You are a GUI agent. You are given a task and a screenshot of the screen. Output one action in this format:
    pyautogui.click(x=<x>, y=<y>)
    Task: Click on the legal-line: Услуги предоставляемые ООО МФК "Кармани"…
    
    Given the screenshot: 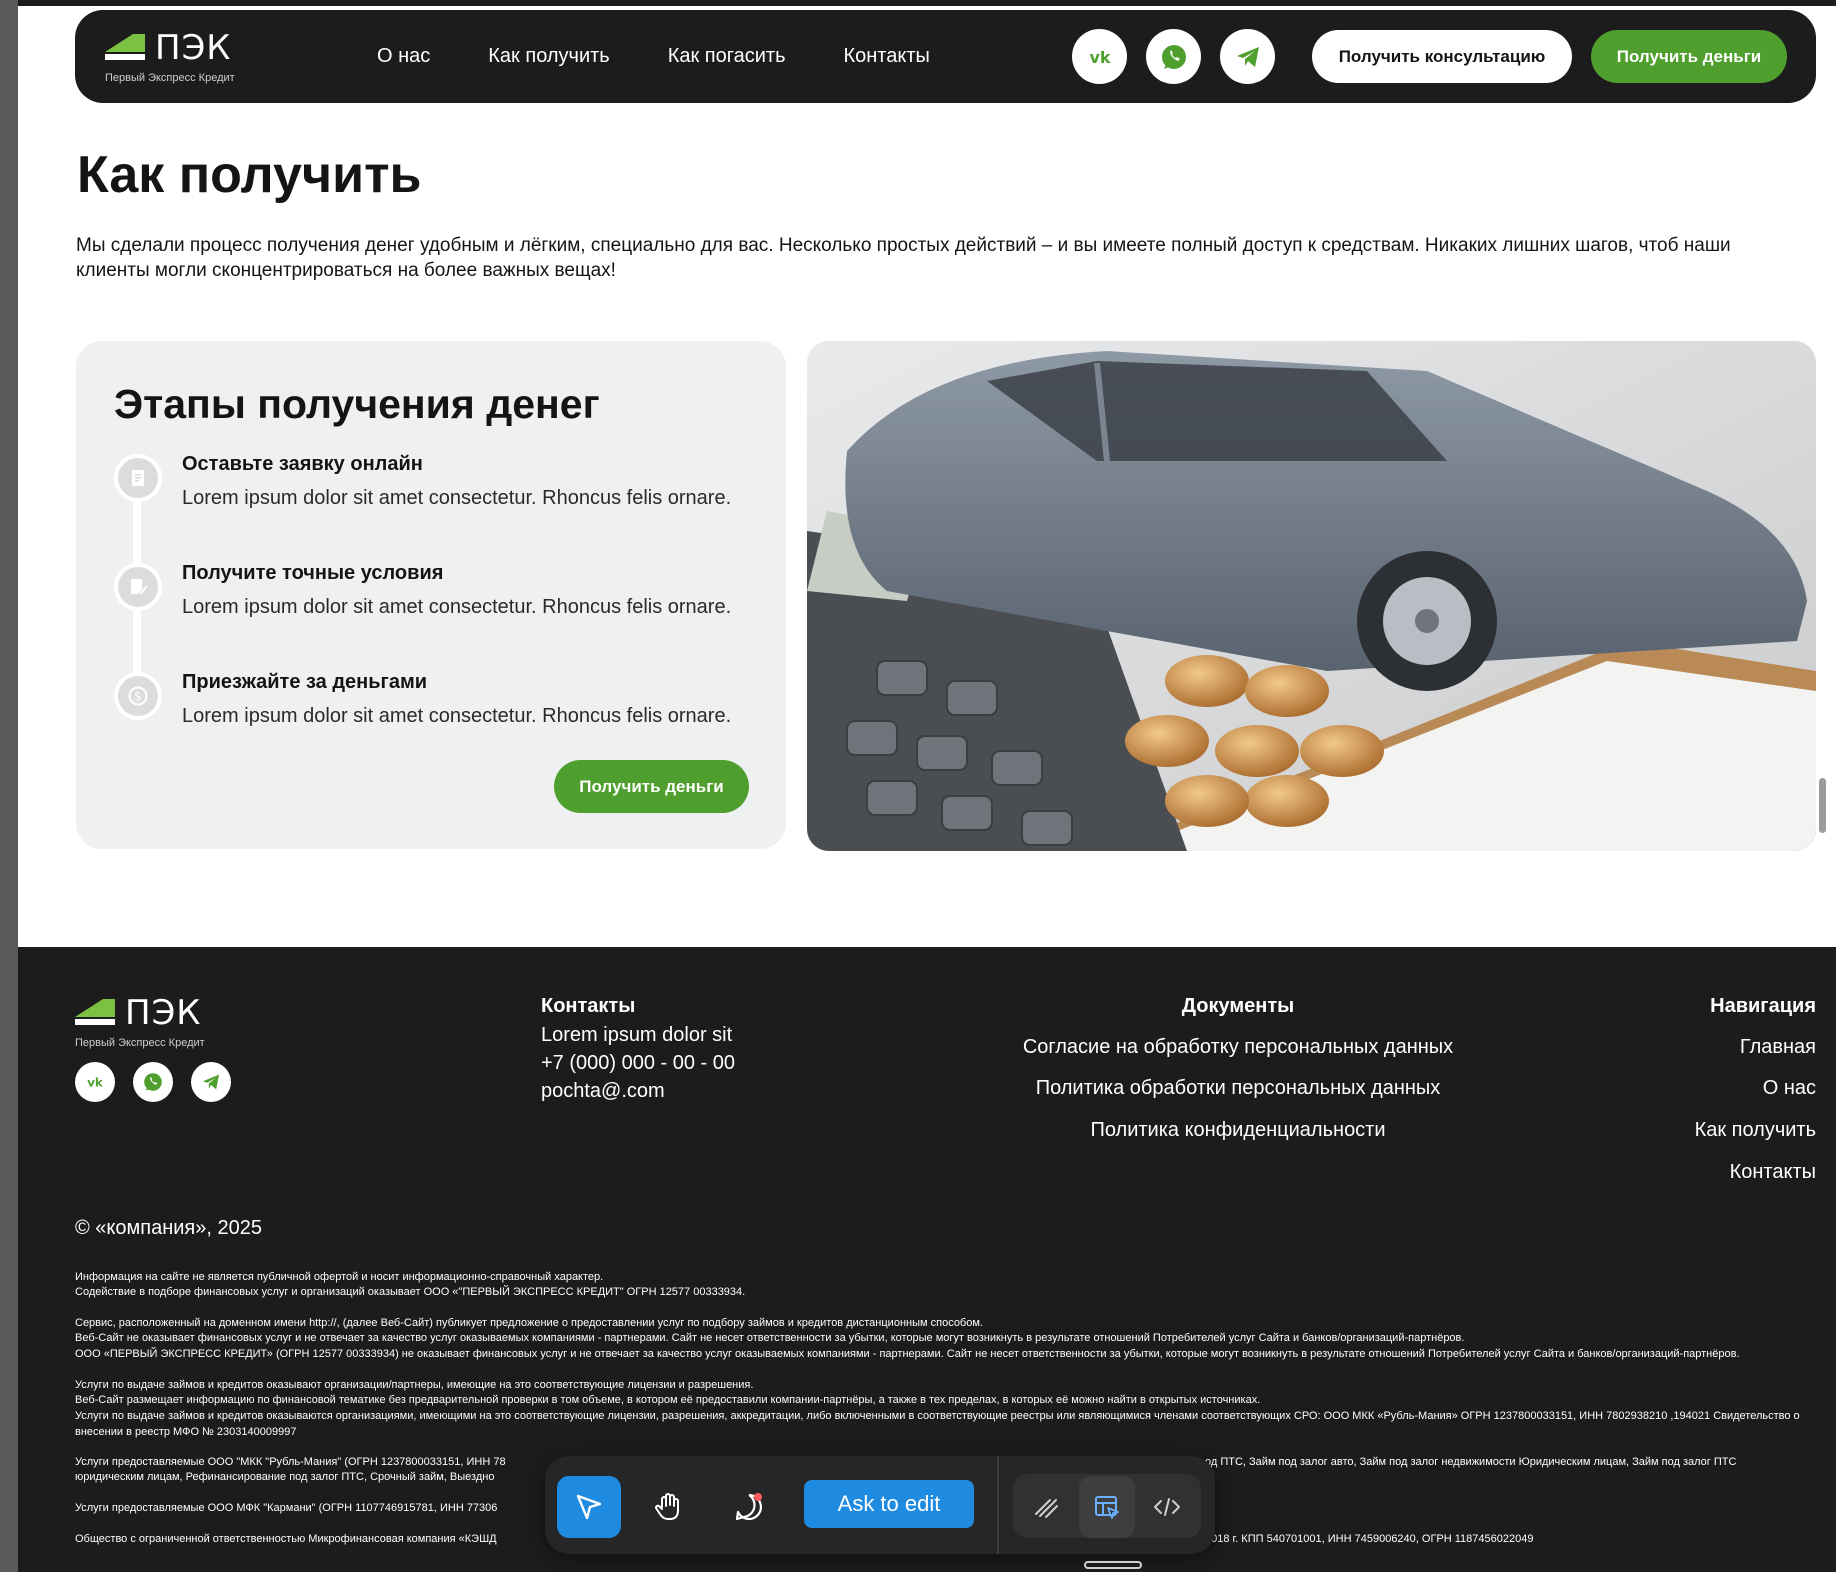 What is the action you would take?
    pyautogui.click(x=286, y=1508)
    